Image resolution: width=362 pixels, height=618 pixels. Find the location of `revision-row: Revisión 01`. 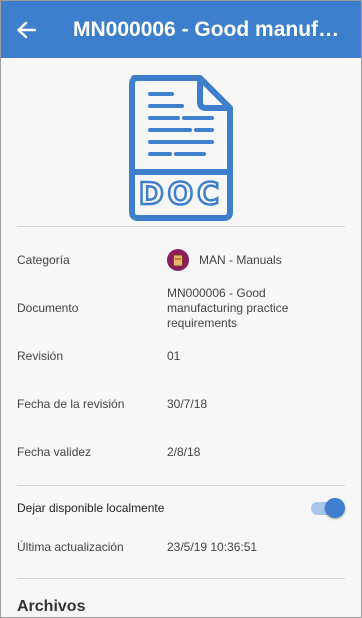

revision-row: Revisión 01 is located at coordinates (181, 356).